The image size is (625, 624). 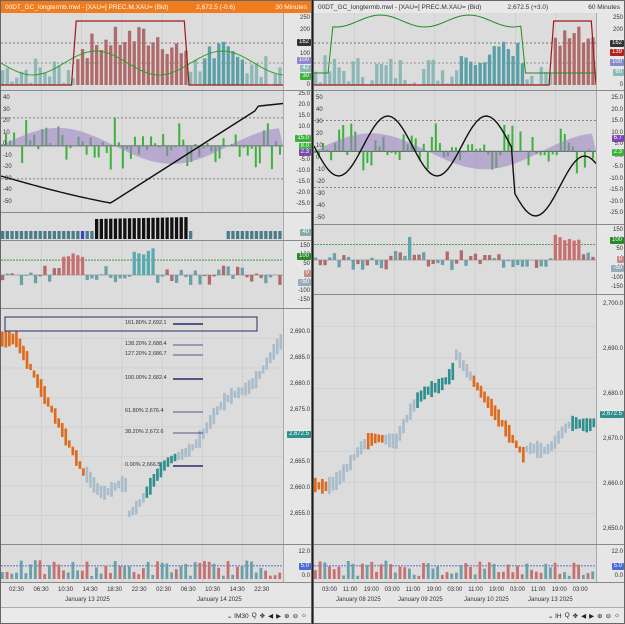 What do you see at coordinates (469, 52) in the screenshot?
I see `indicator-pane-1: 250 200 162 139 100 60 0` at bounding box center [469, 52].